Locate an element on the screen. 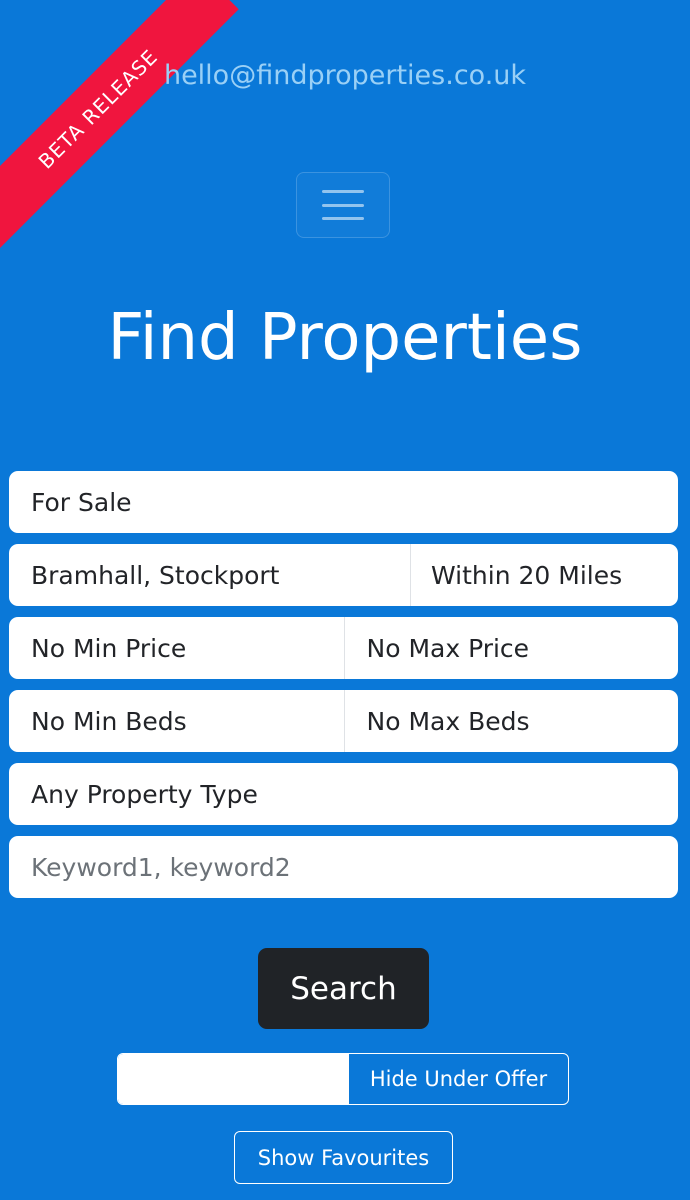 This screenshot has width=690, height=1200. min-price-select: No Min Price is located at coordinates (176, 648).